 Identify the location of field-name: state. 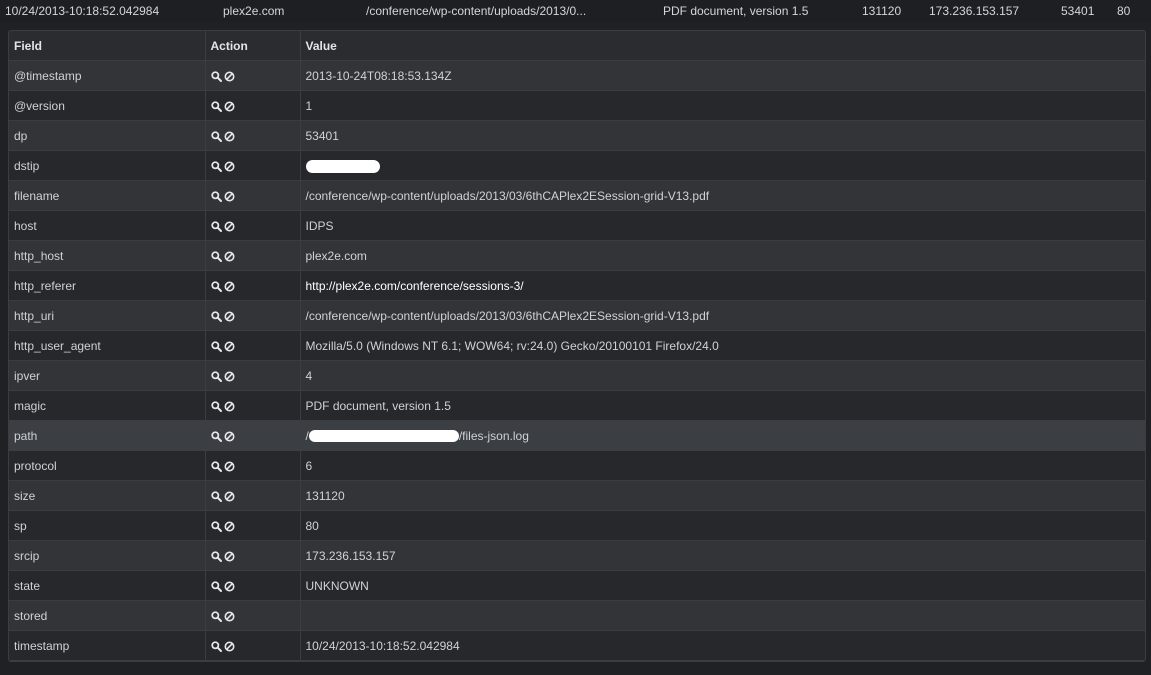
(107, 585).